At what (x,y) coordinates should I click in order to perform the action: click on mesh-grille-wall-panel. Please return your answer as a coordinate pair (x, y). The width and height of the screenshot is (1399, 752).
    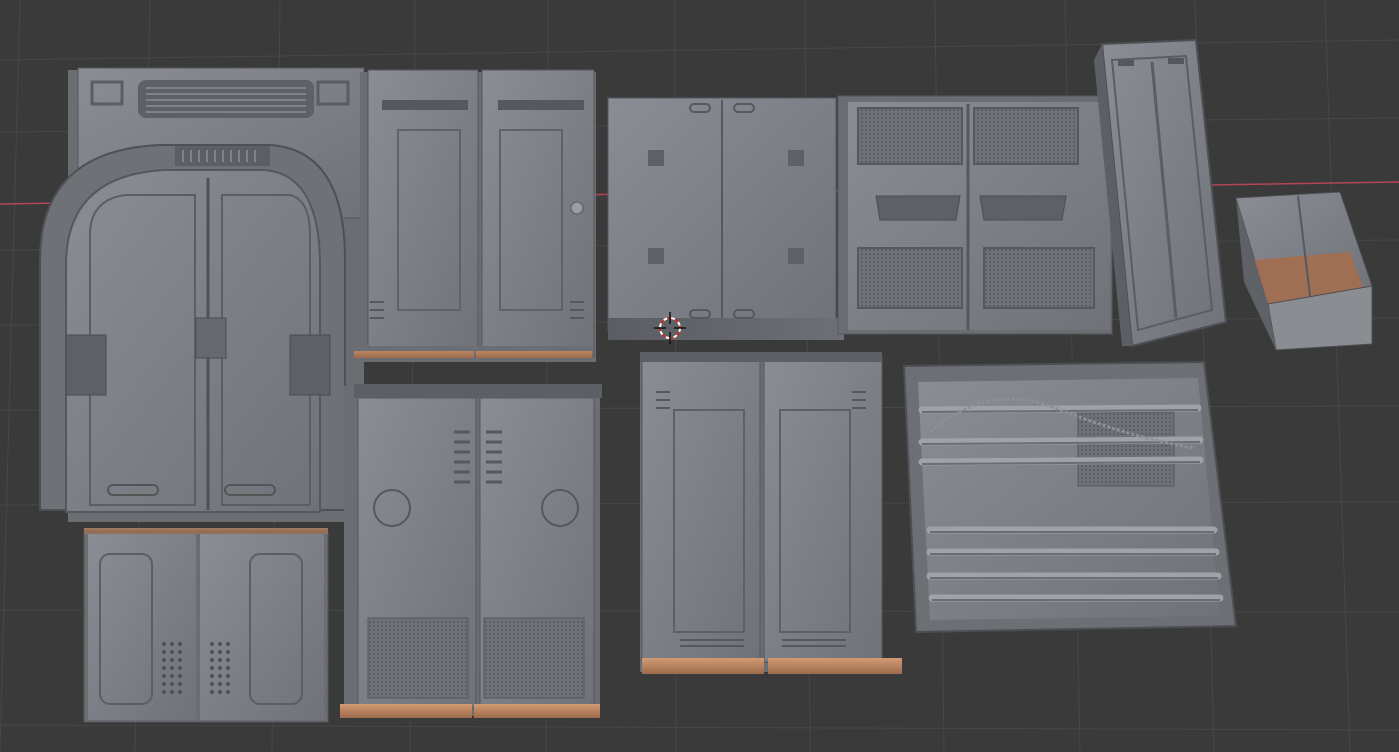
    Looking at the image, I should click on (975, 215).